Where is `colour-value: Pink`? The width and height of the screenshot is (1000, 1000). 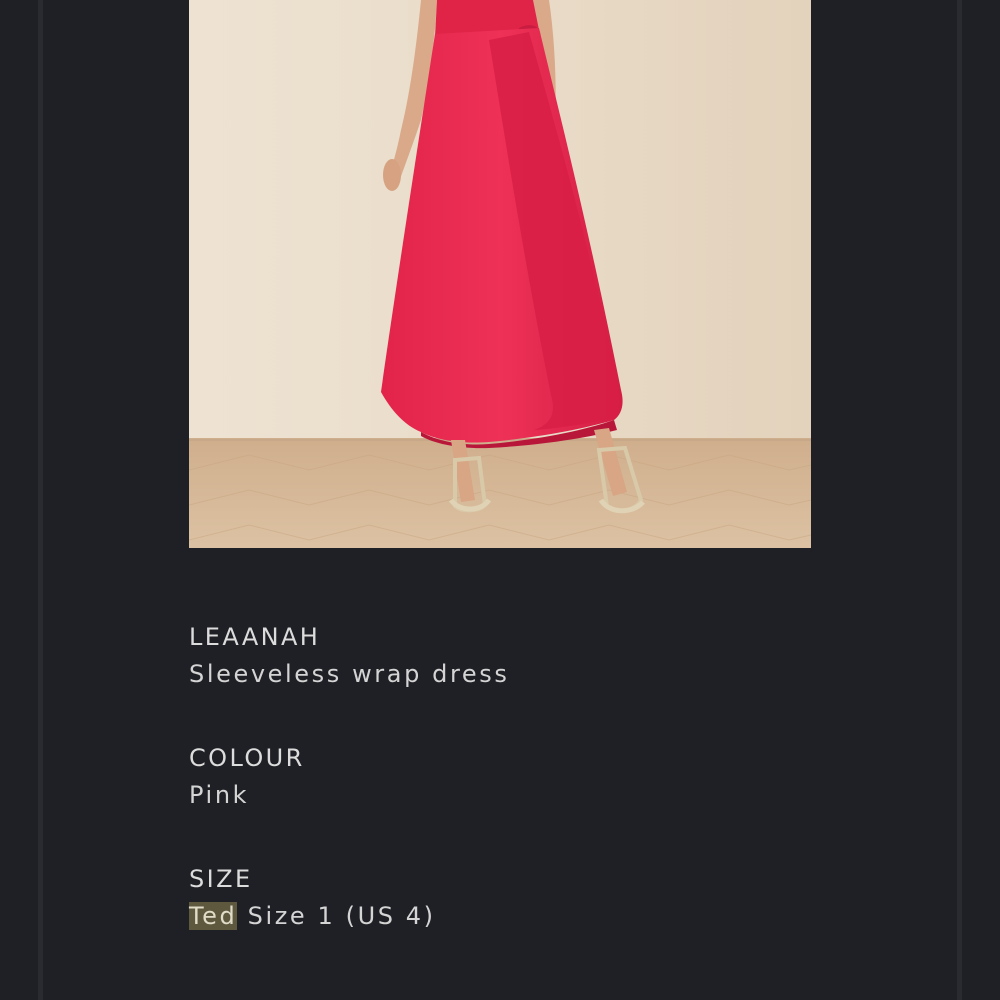
colour-value: Pink is located at coordinates (219, 795).